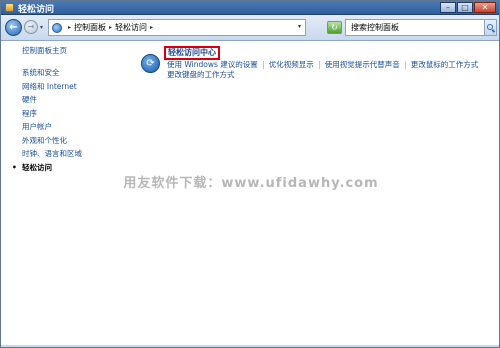 This screenshot has width=500, height=348. What do you see at coordinates (250, 8) in the screenshot?
I see `title-bar: 轻松访问 – □ ✕` at bounding box center [250, 8].